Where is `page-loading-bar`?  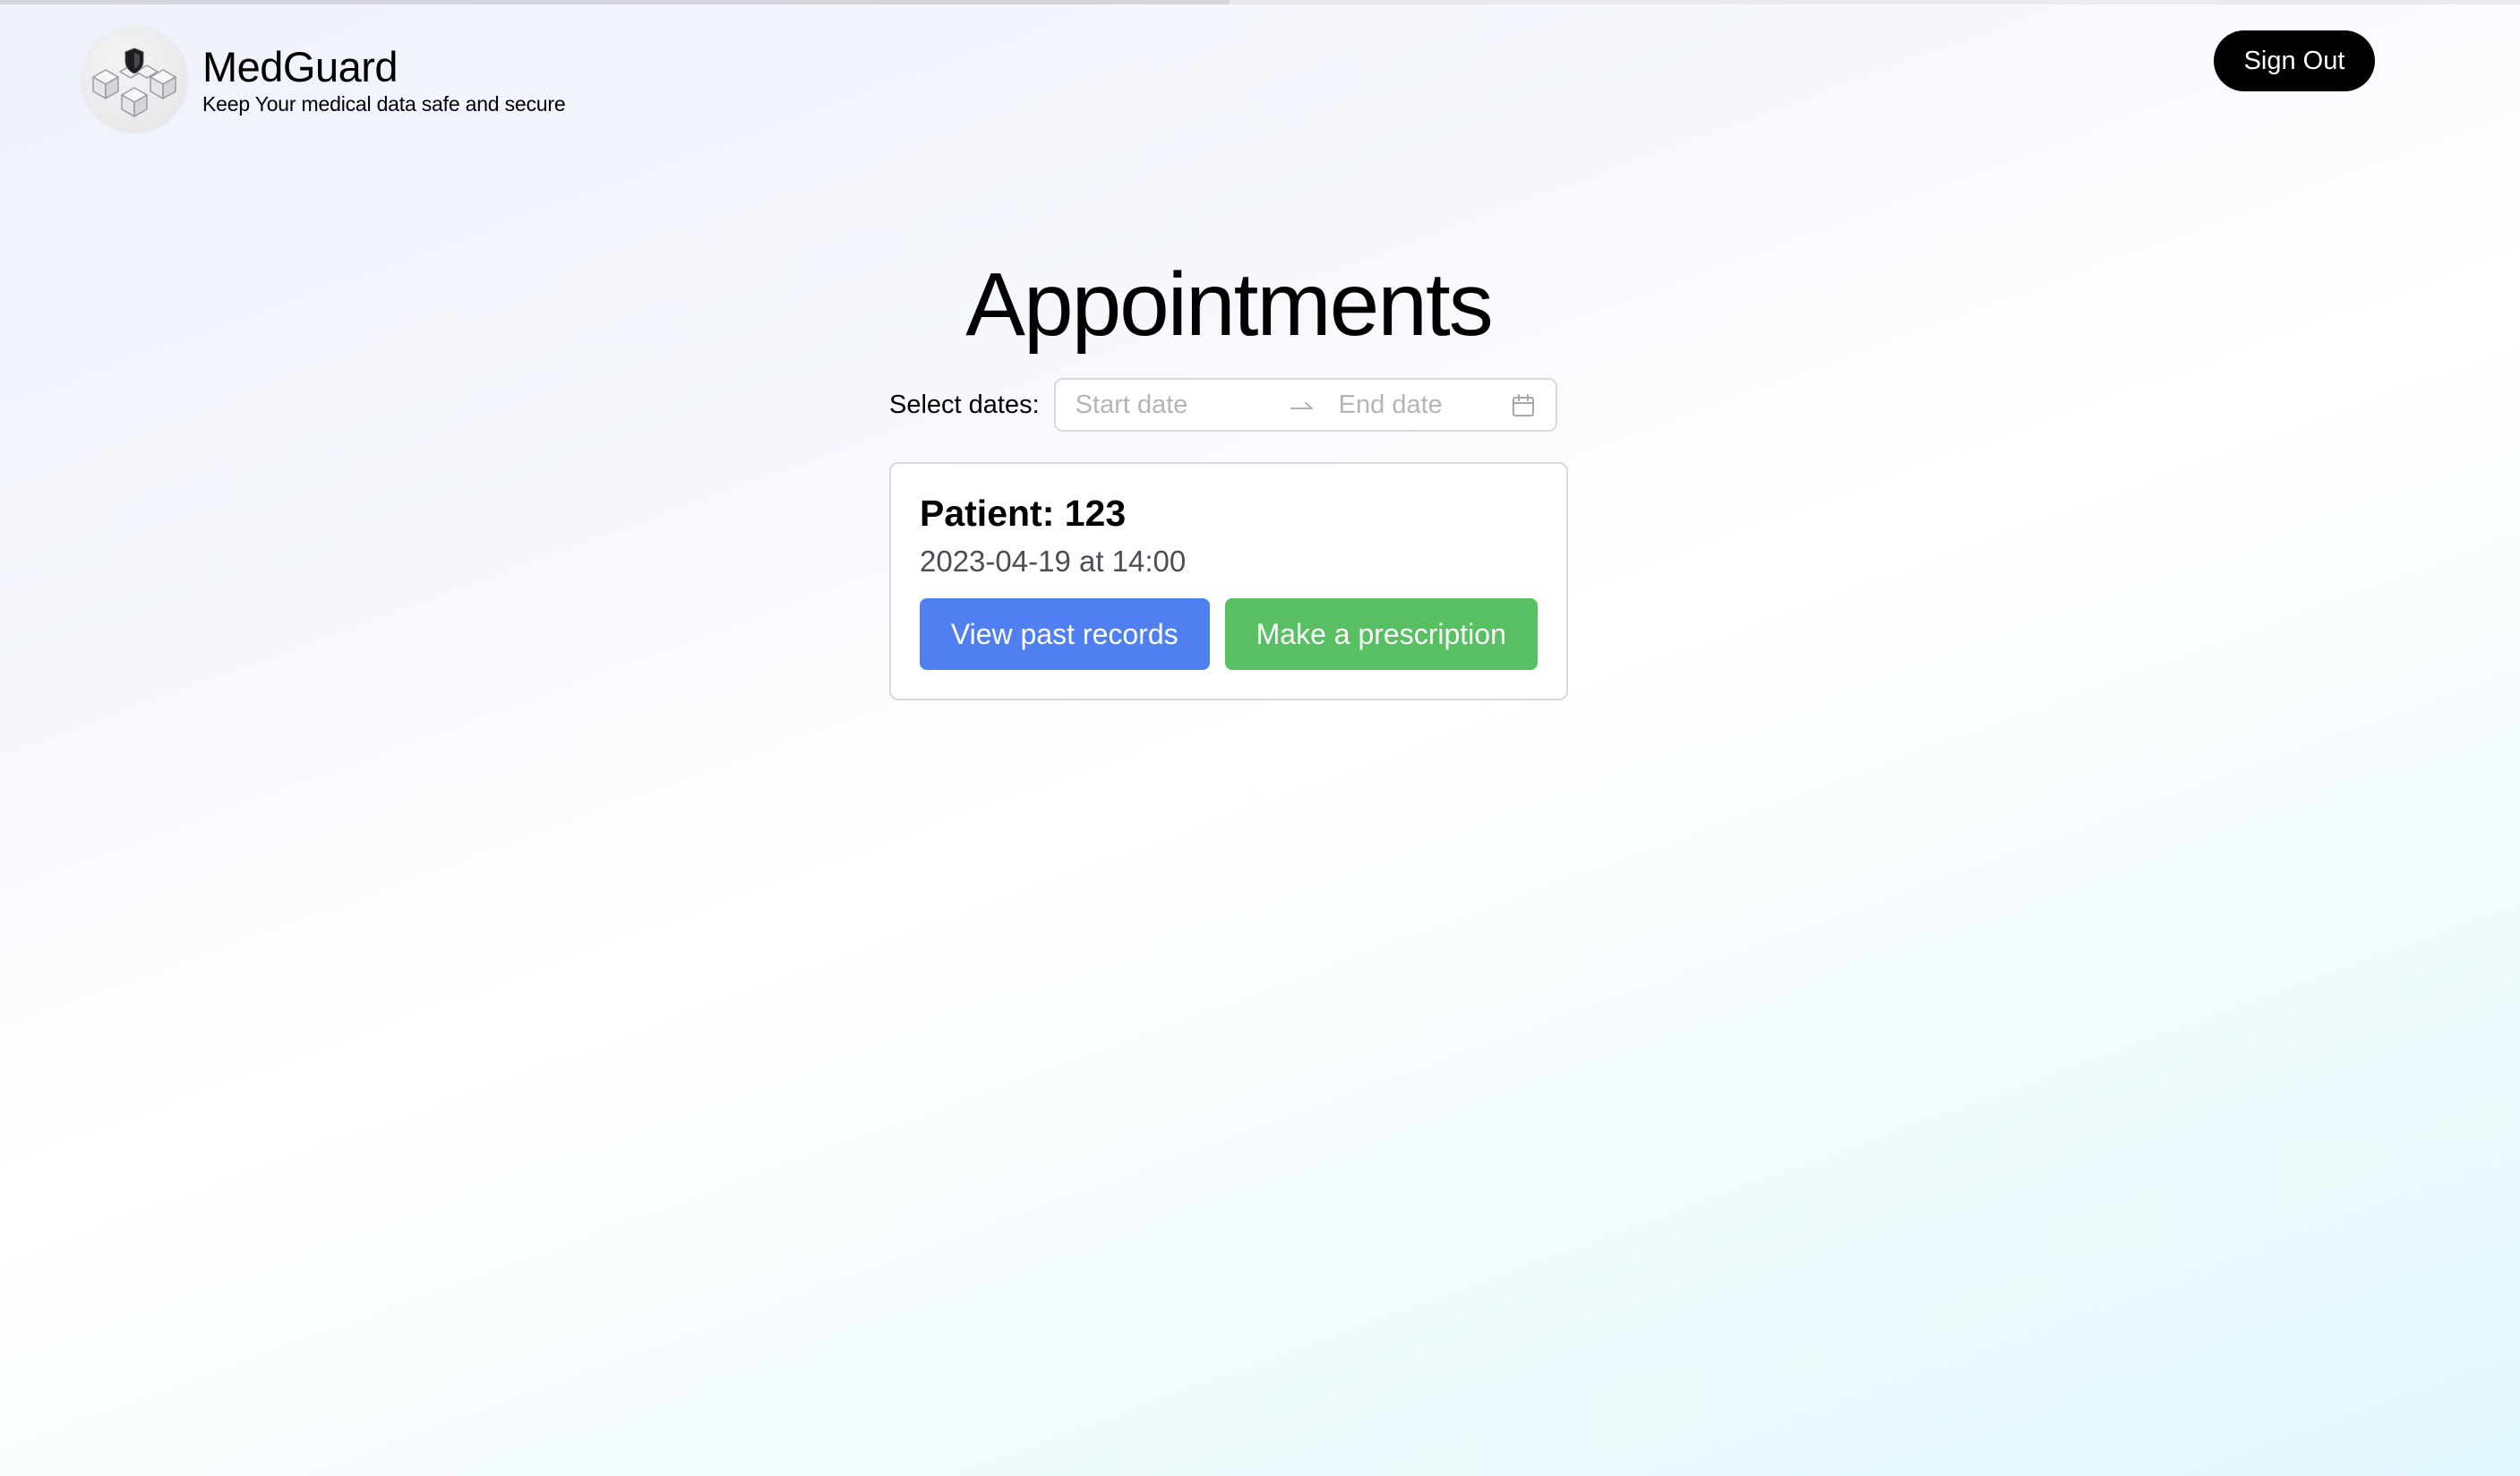 page-loading-bar is located at coordinates (1260, 2).